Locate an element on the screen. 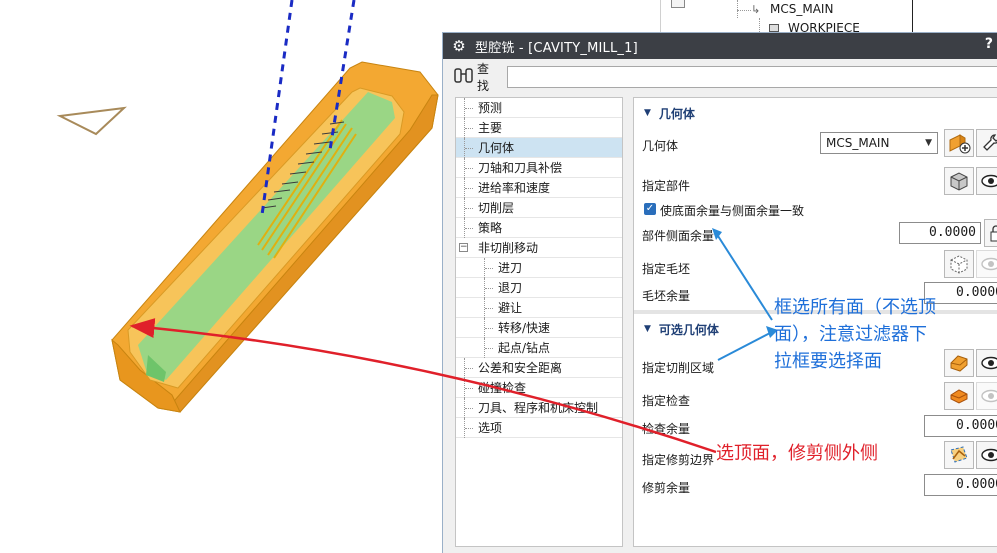  tree-item-label: 退刀 is located at coordinates (510, 288).